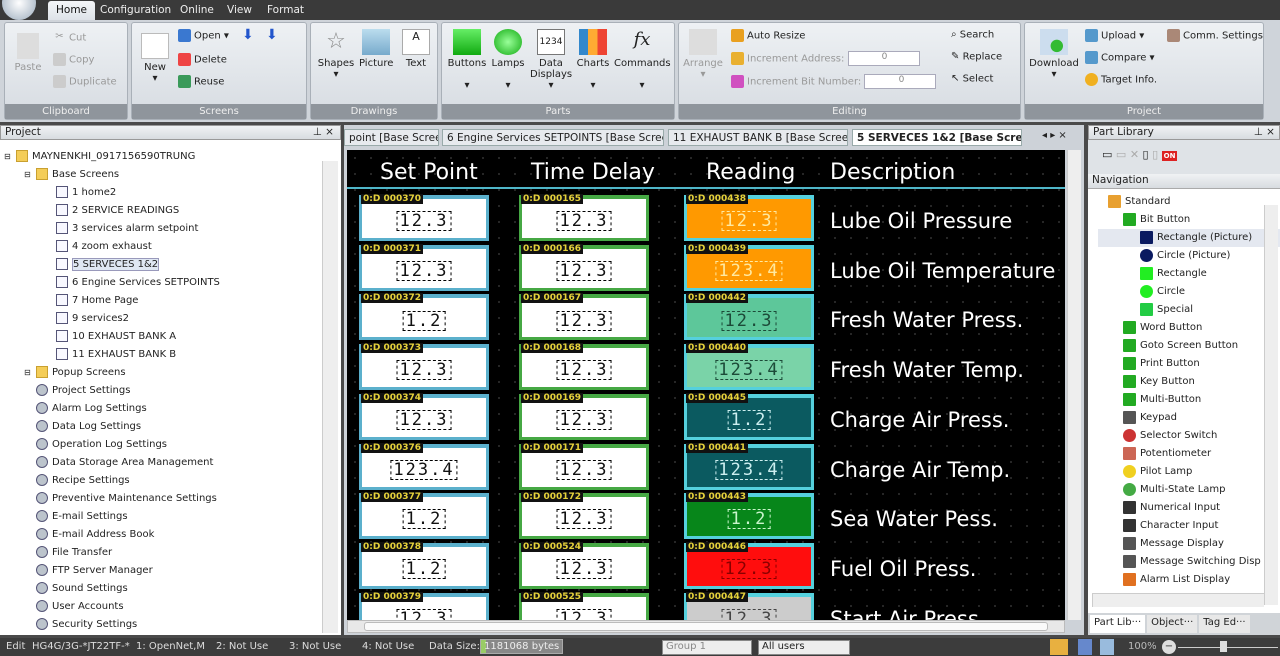 The height and width of the screenshot is (656, 1280). Describe the element at coordinates (1189, 310) in the screenshot. I see `part-tree-item: Special` at that location.